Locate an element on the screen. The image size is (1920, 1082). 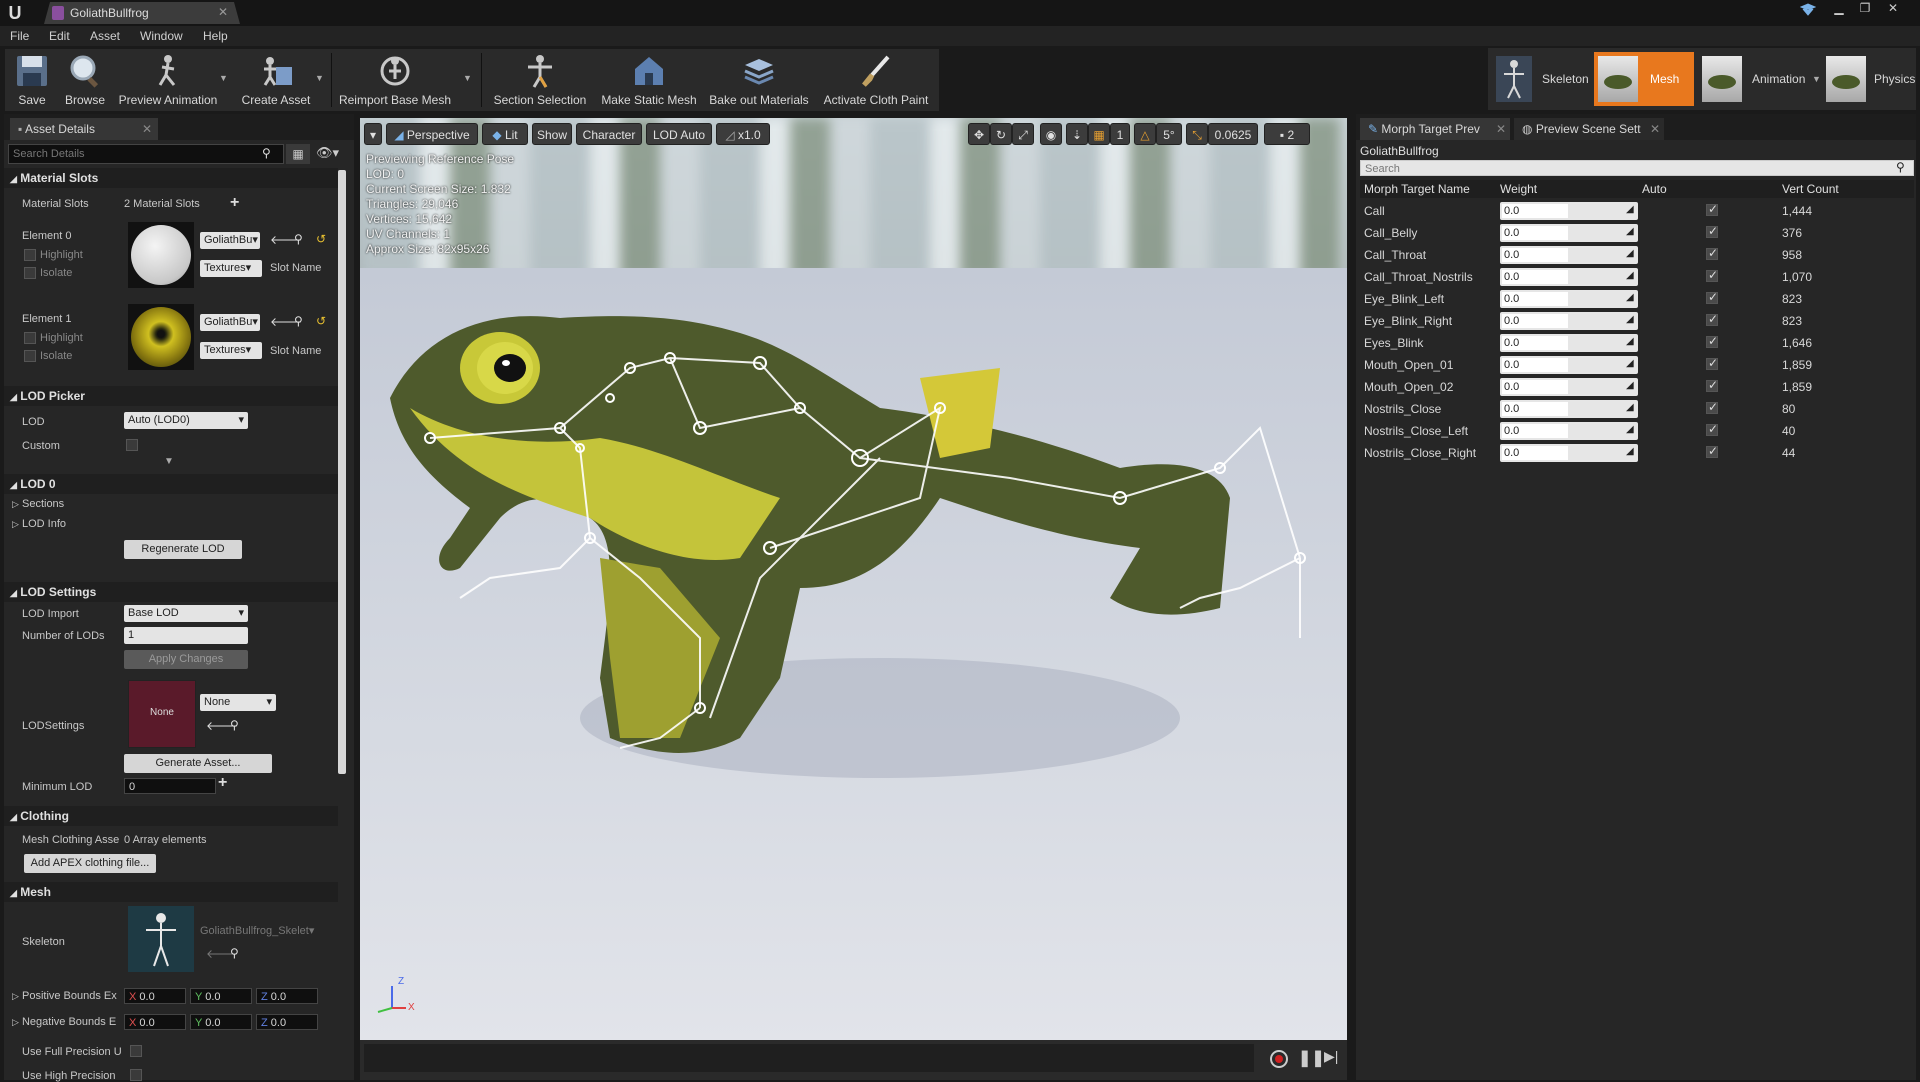
morph-target-row: Eye_Blink_Left 0.0 ◢ 823 is located at coordinates (1637, 299).